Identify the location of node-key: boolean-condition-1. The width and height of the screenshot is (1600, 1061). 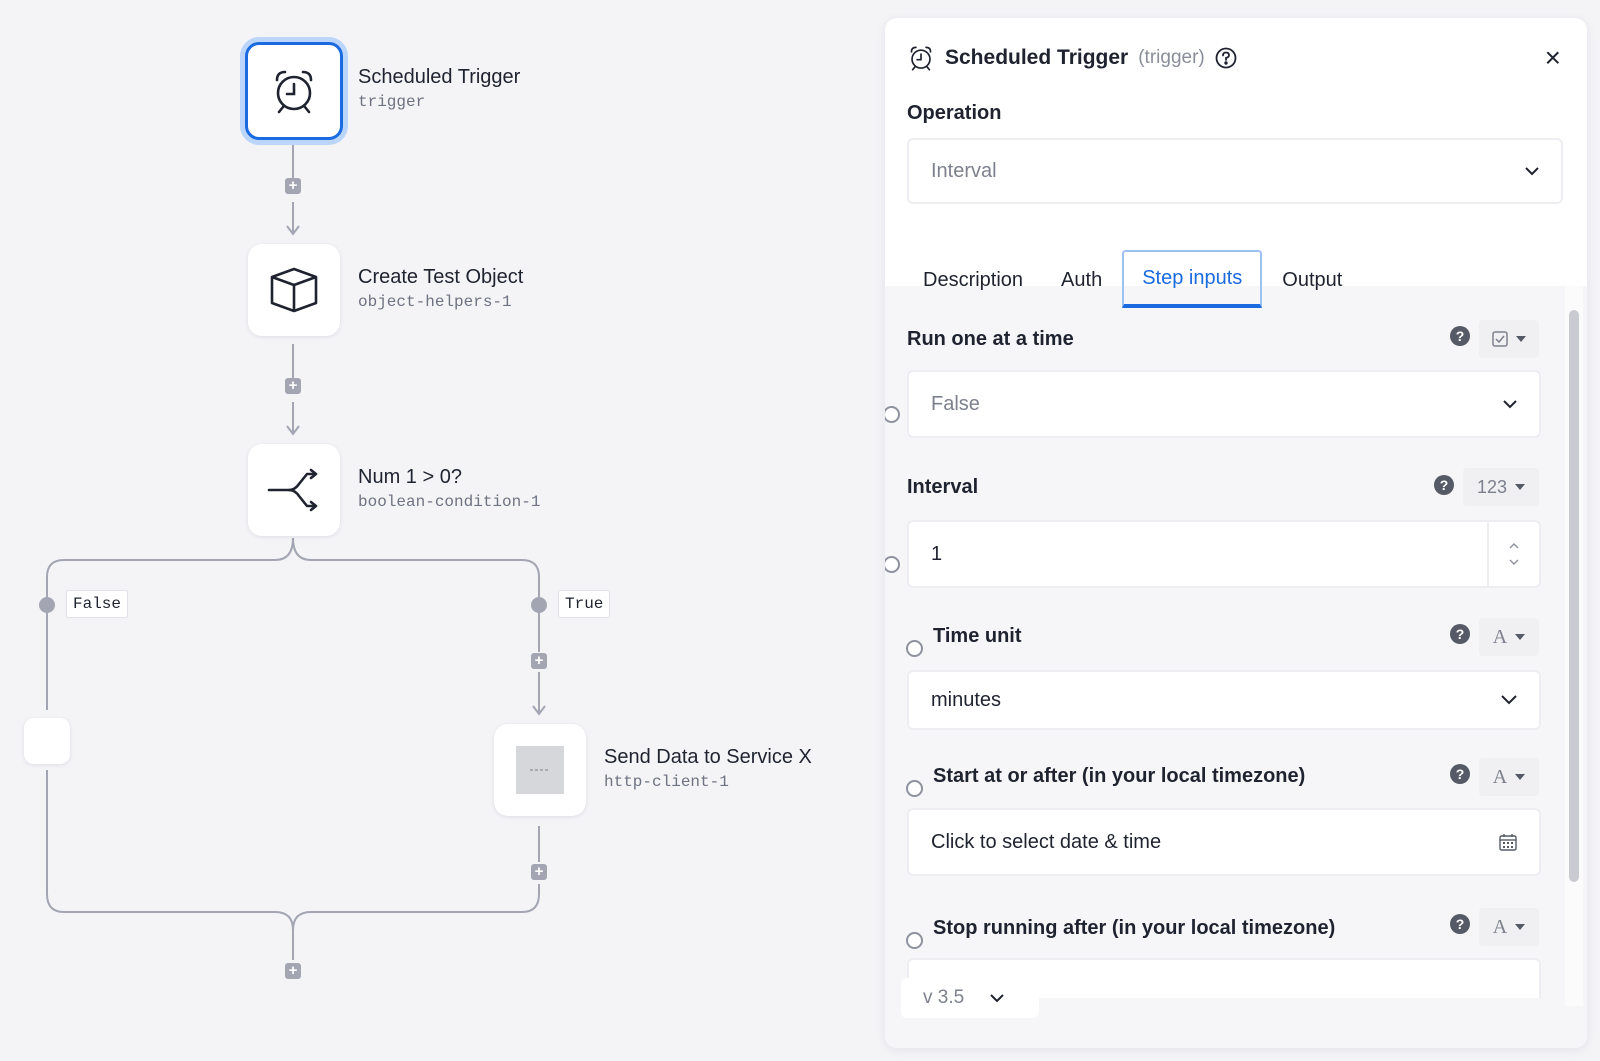
(449, 502).